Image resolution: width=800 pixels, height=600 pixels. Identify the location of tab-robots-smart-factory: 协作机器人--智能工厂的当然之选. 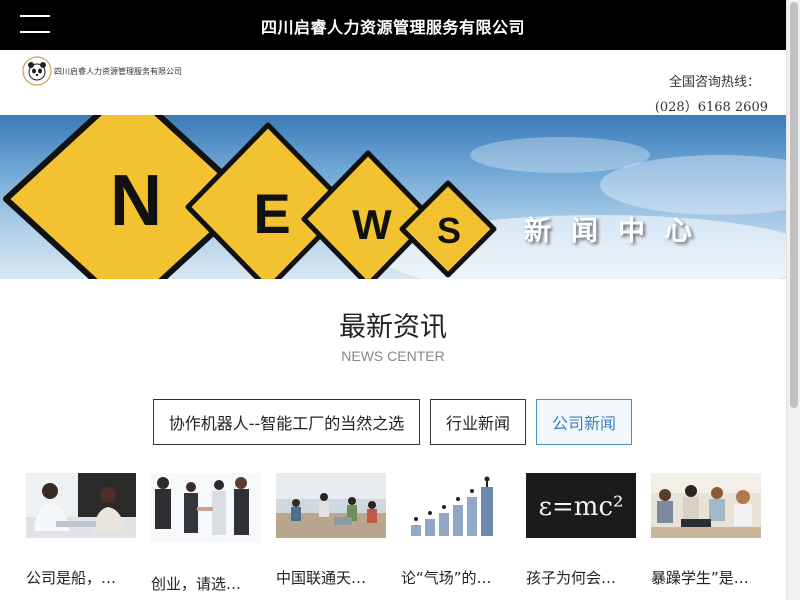
(286, 422).